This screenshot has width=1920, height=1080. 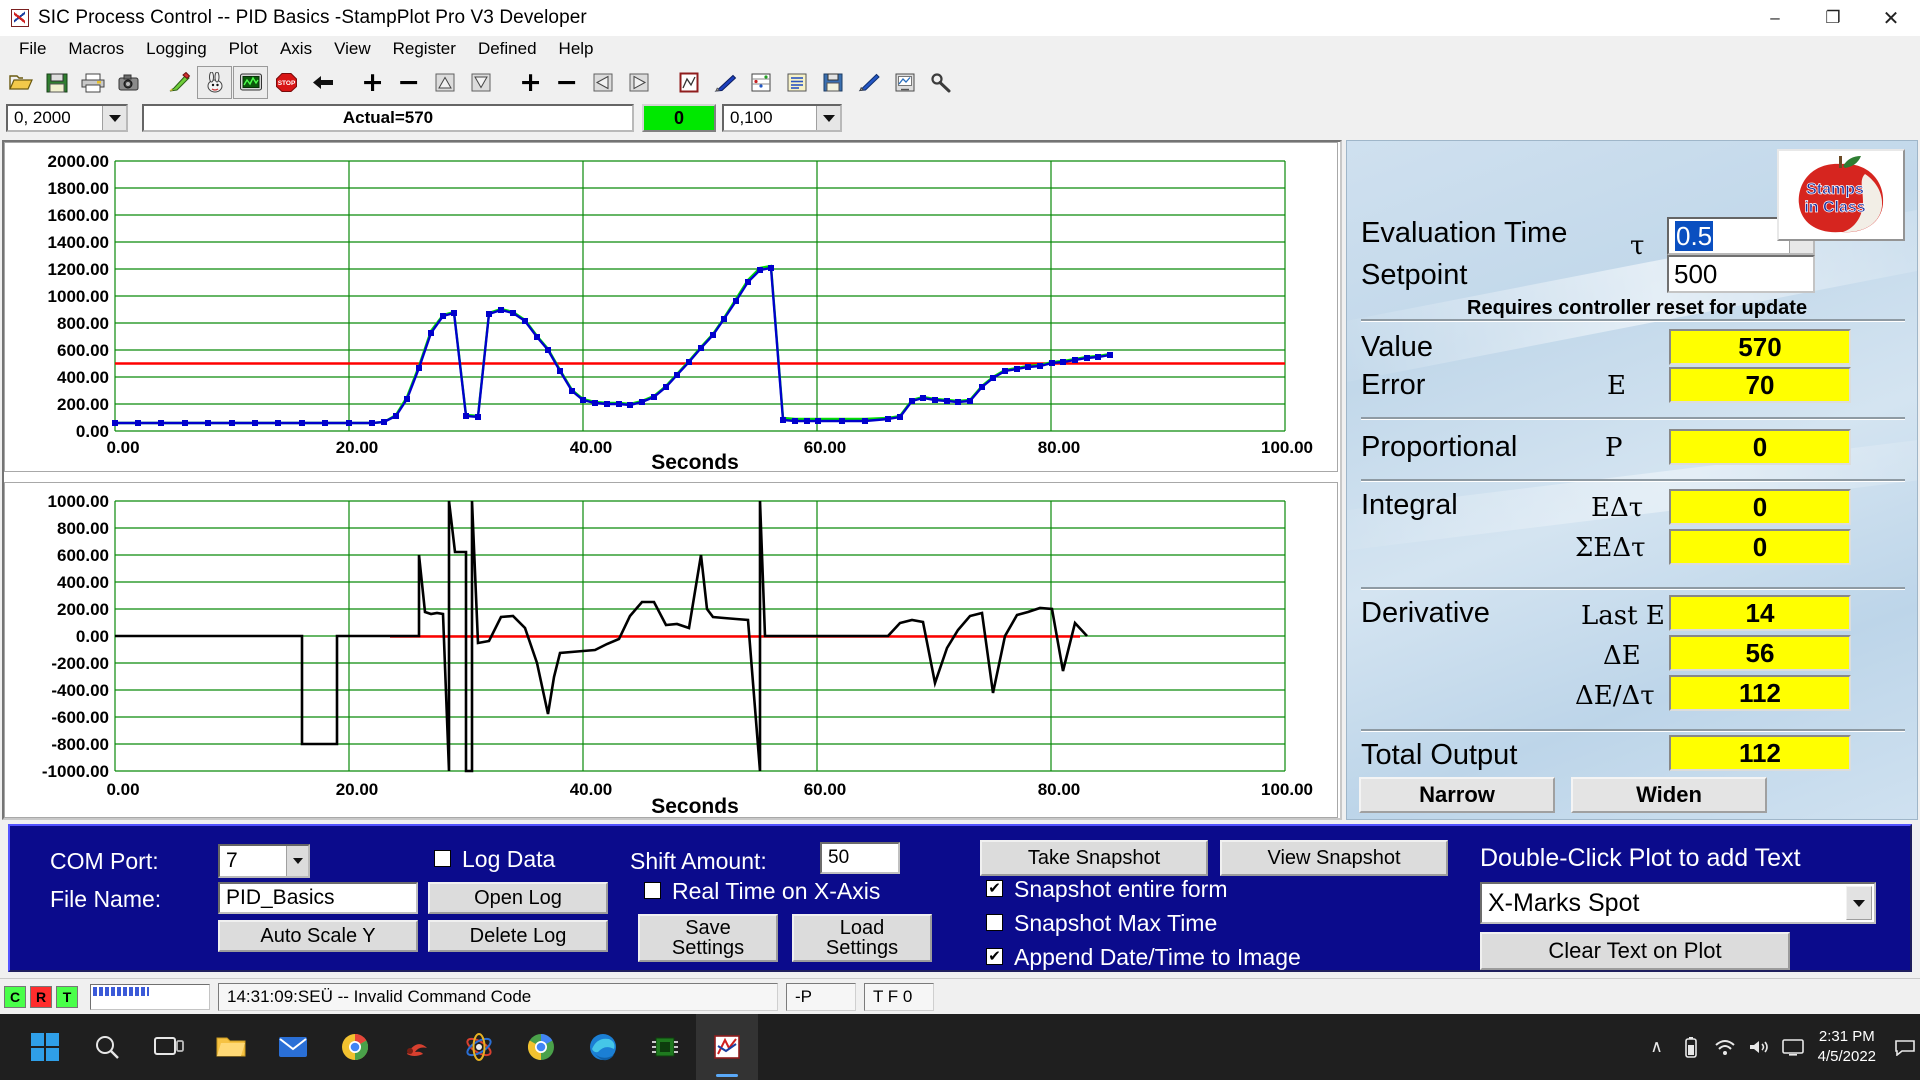 I want to click on narrow-button: Narrow, so click(x=1457, y=795).